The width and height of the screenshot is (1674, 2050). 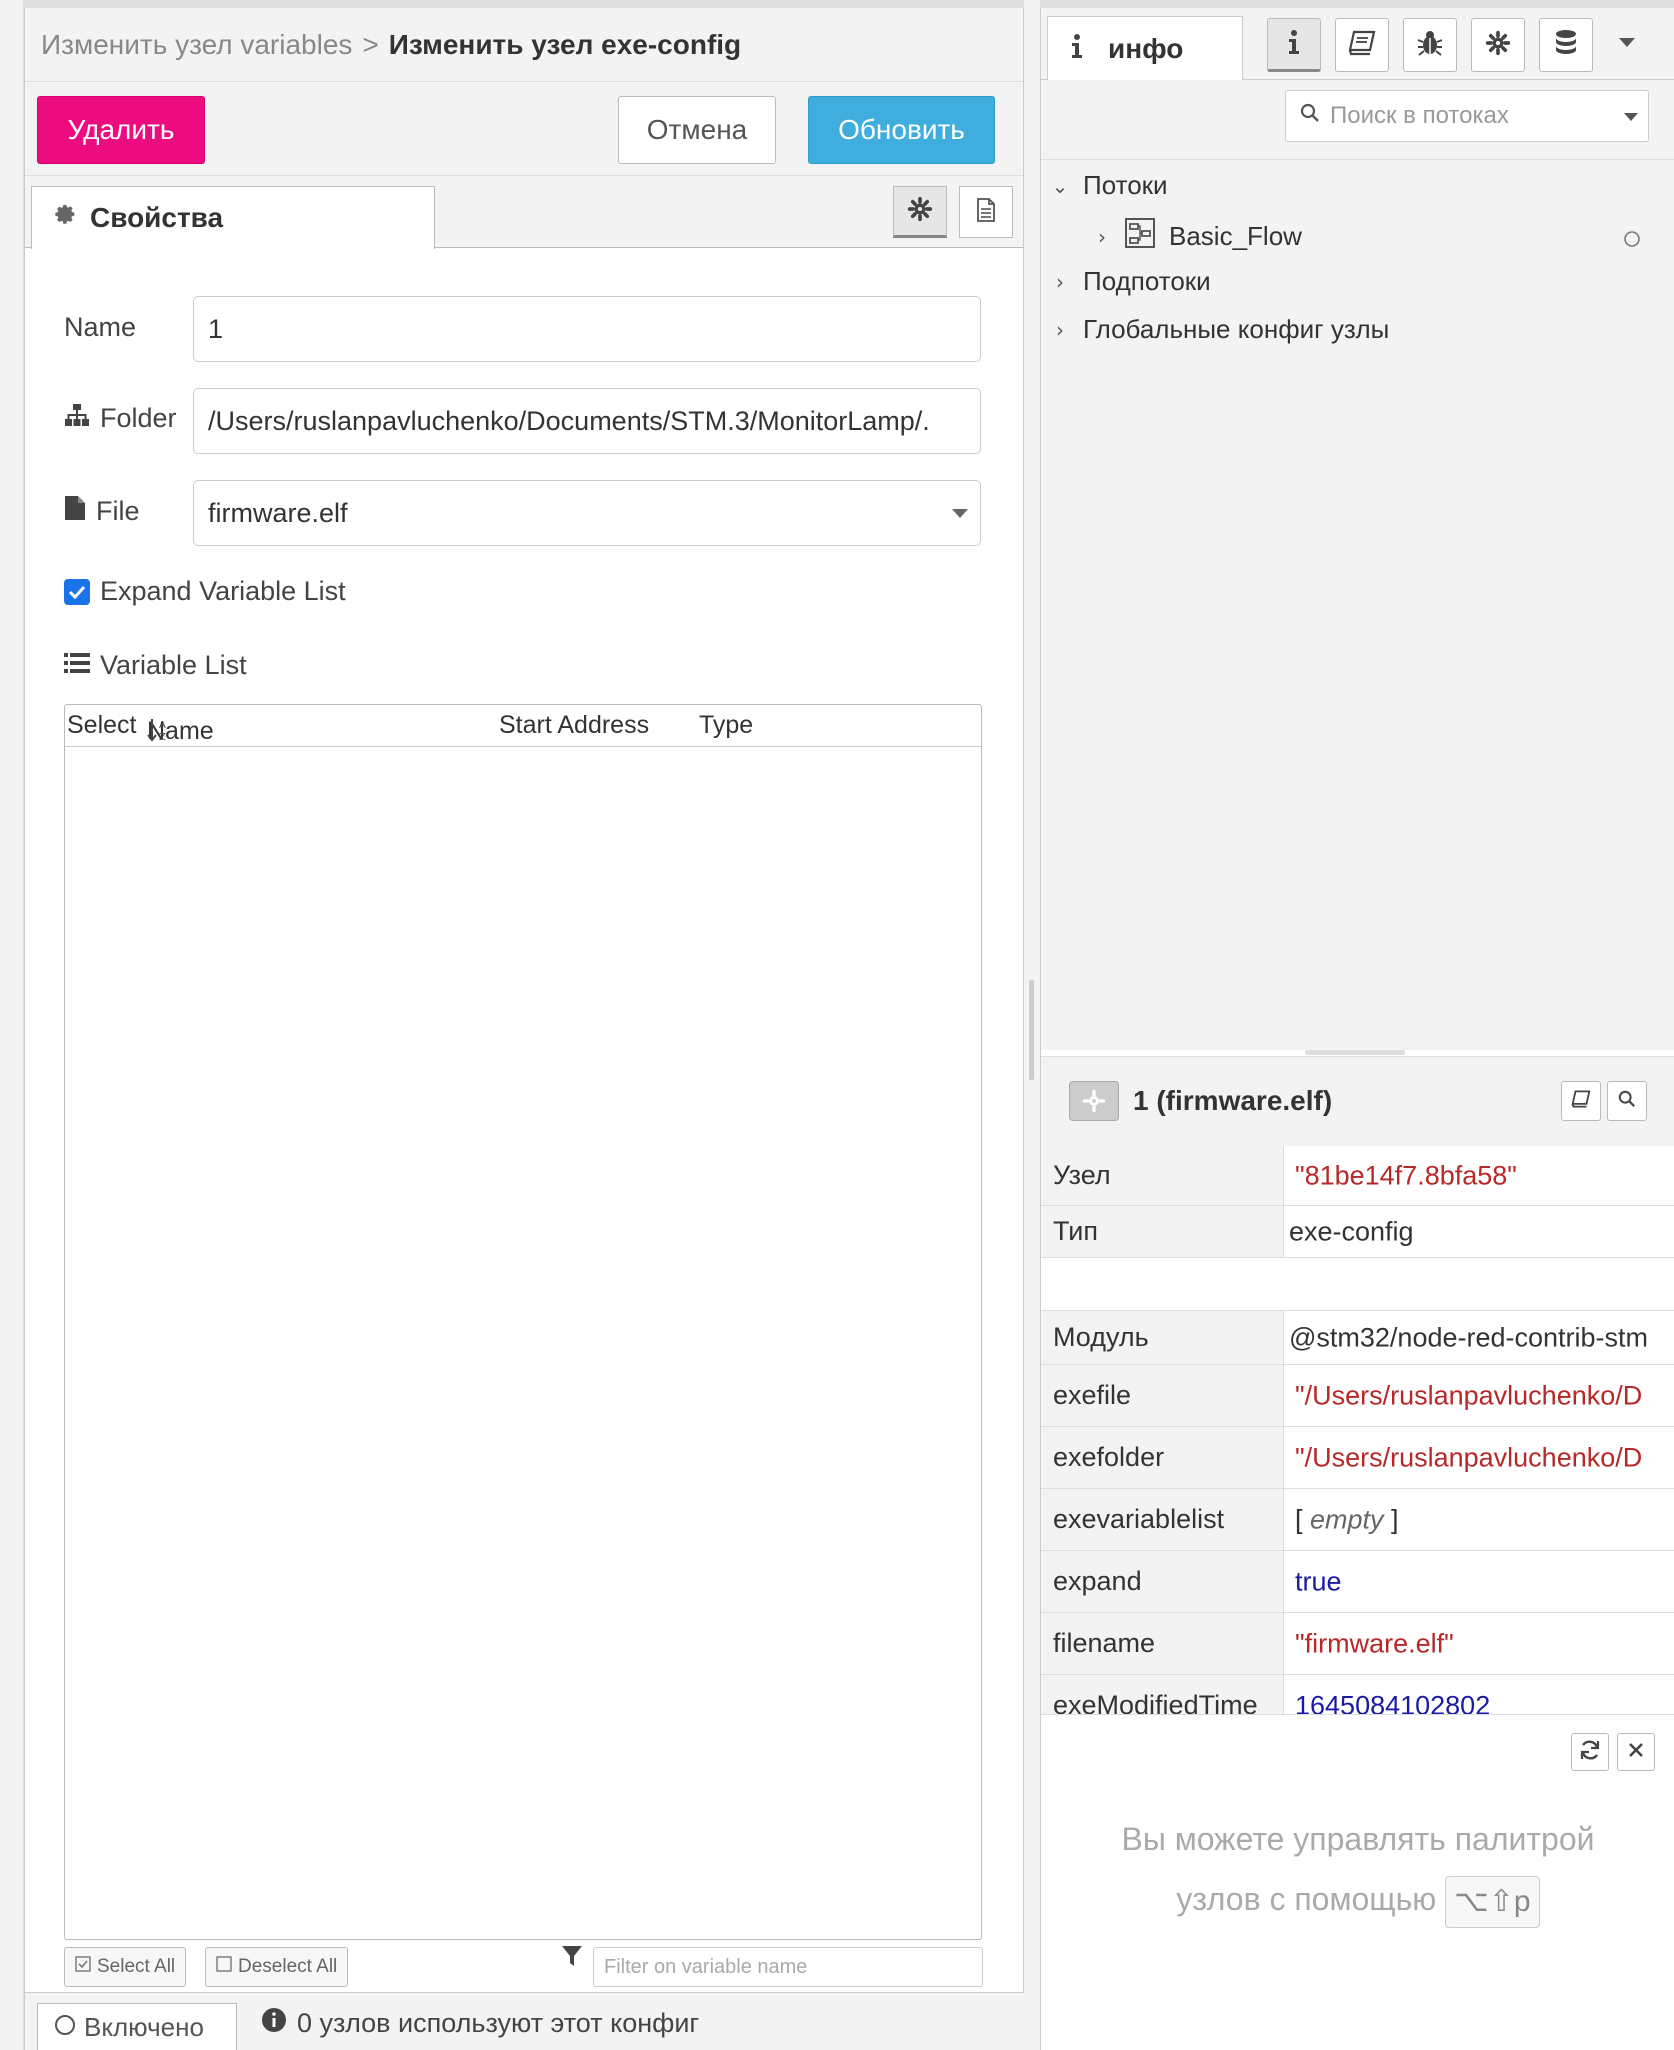 What do you see at coordinates (1031, 1030) in the screenshot?
I see `sidebar-resize-handle` at bounding box center [1031, 1030].